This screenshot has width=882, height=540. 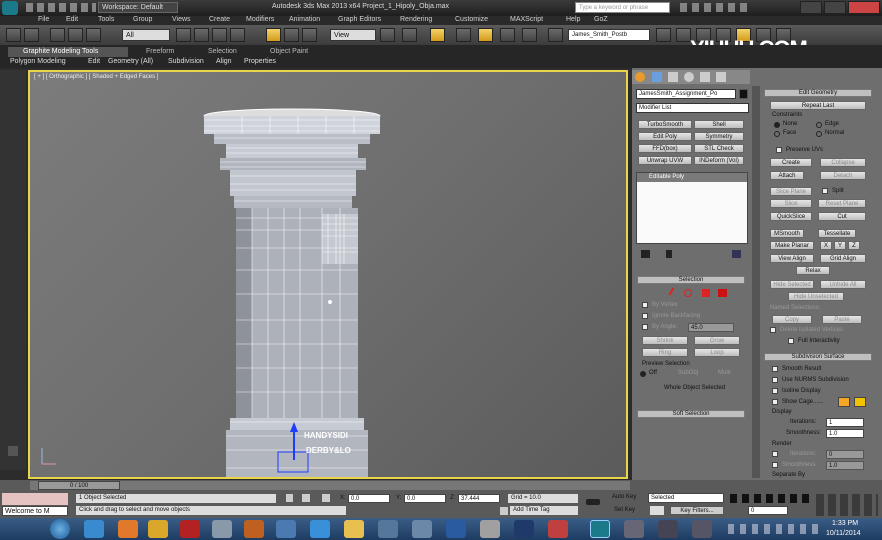 I want to click on z-button: Z, so click(x=854, y=245).